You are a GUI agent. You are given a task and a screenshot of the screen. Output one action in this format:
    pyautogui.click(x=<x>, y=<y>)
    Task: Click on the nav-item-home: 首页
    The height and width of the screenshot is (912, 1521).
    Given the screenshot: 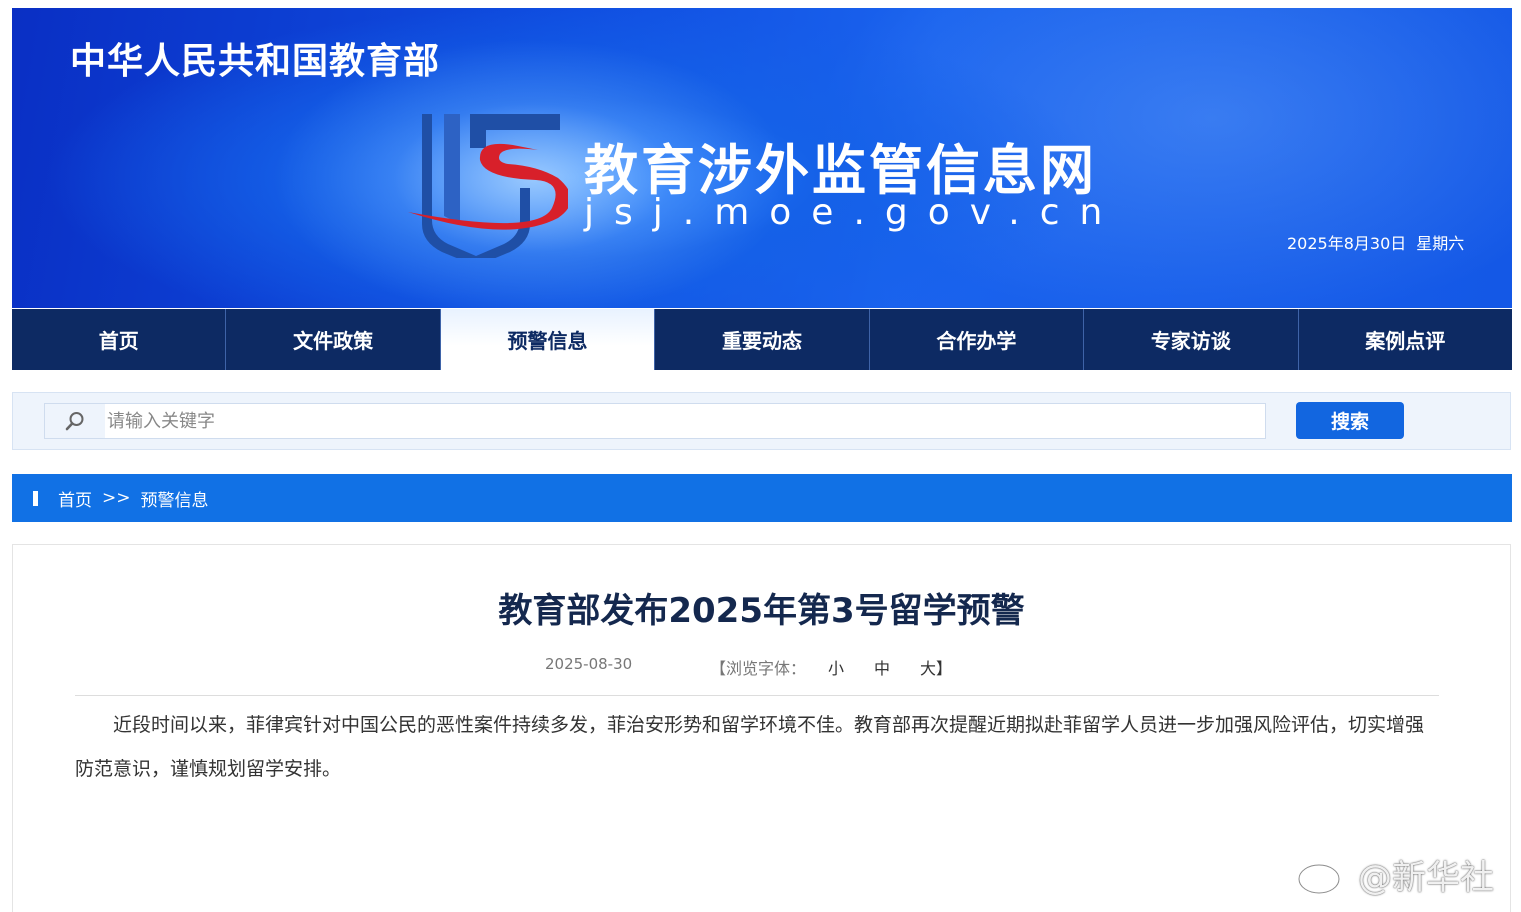 What is the action you would take?
    pyautogui.click(x=119, y=339)
    